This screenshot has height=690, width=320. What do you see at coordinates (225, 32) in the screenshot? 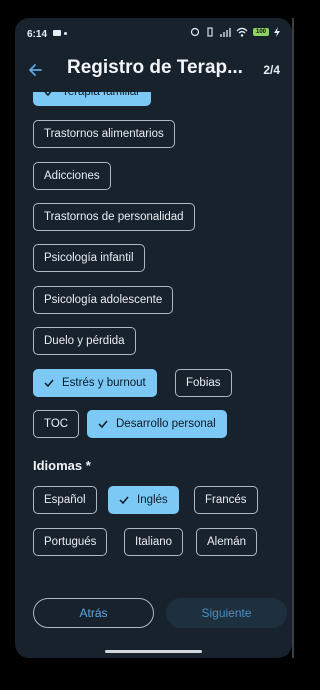
I see `signal-icon` at bounding box center [225, 32].